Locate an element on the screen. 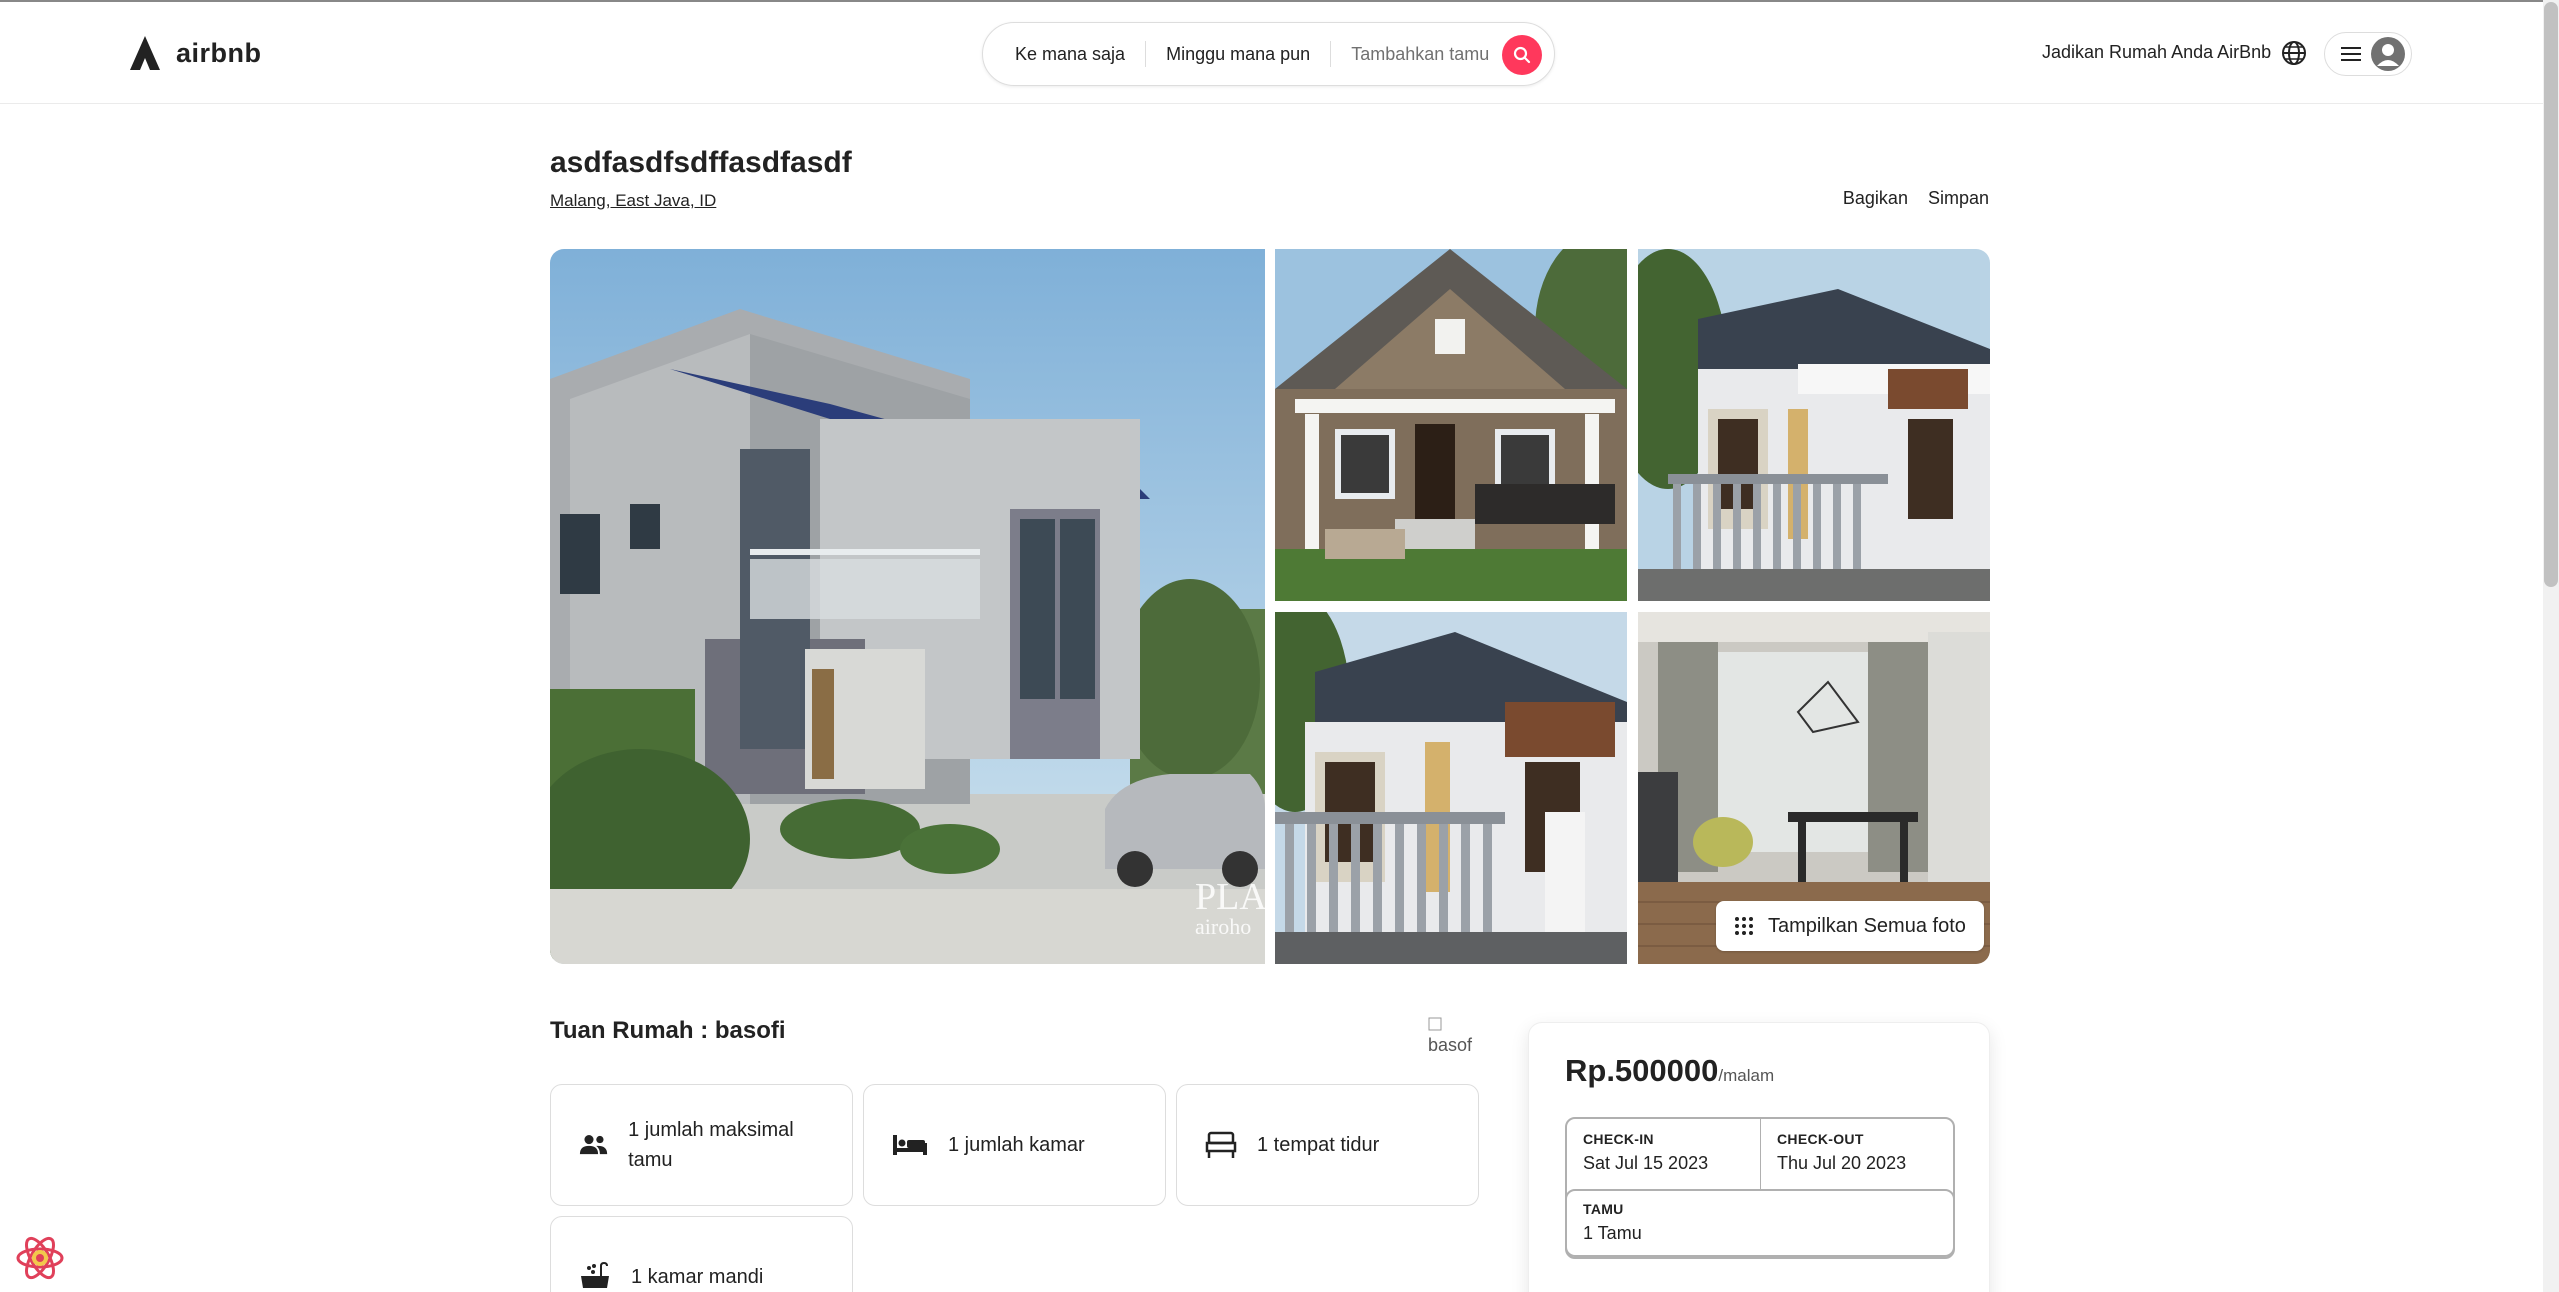 The width and height of the screenshot is (2559, 1292). host-title: Tuan Rumah : basofi is located at coordinates (668, 1030).